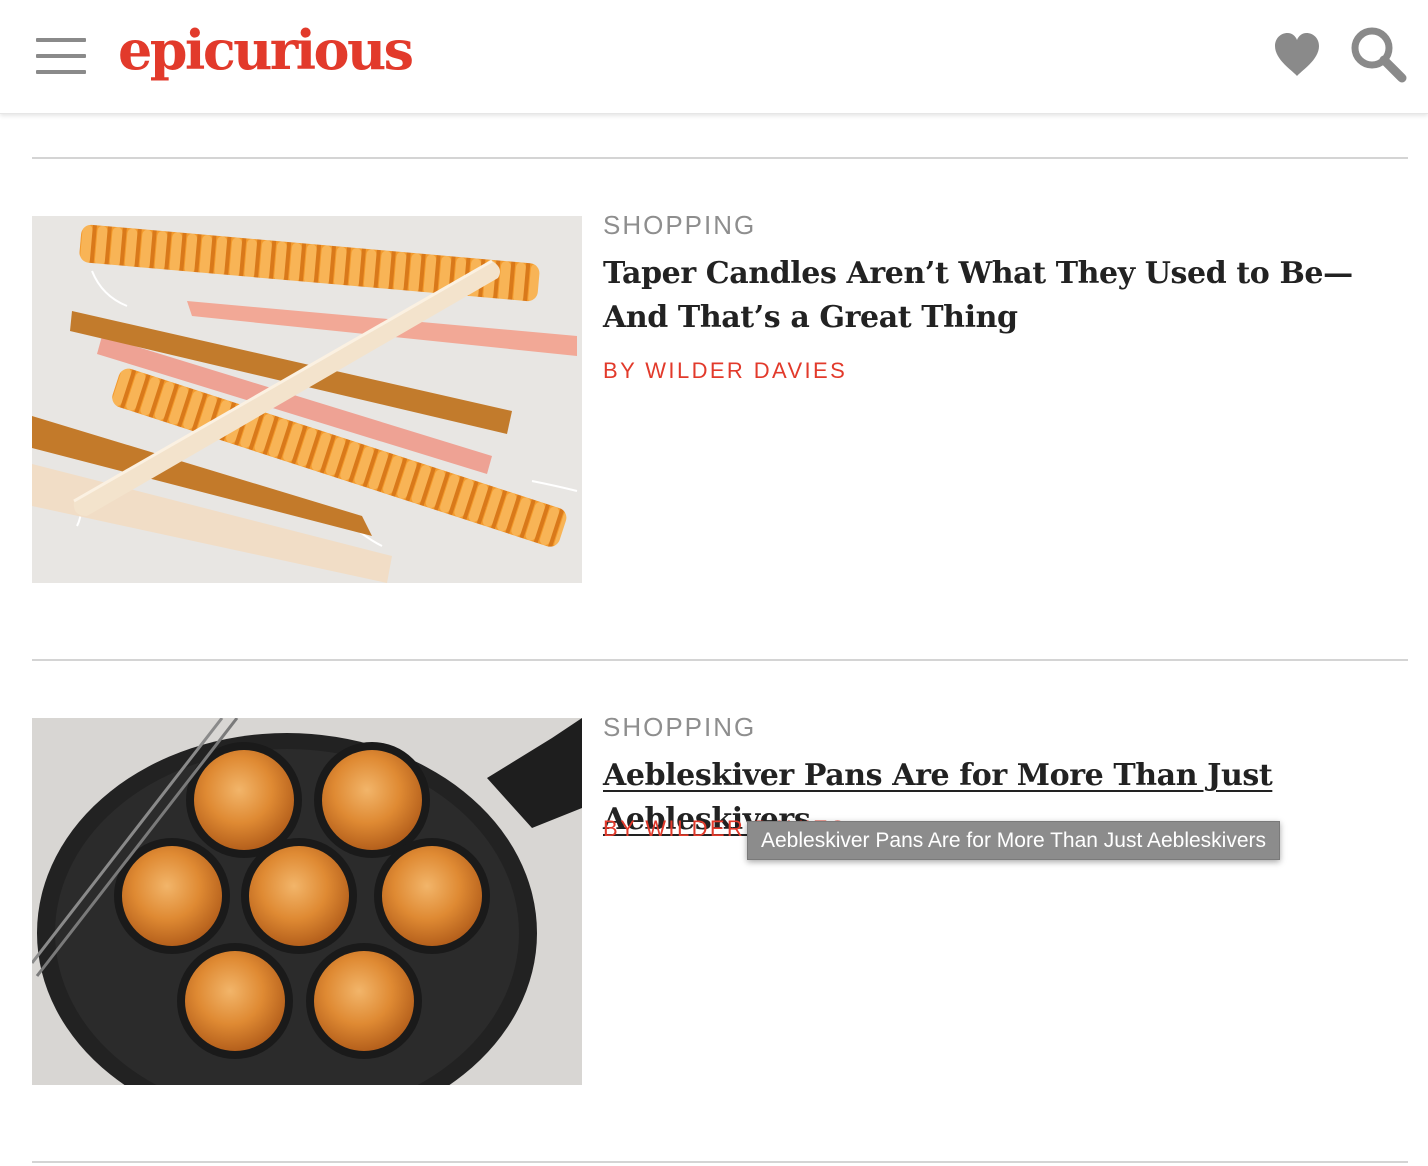  I want to click on heart-icon-graphic, so click(1297, 54).